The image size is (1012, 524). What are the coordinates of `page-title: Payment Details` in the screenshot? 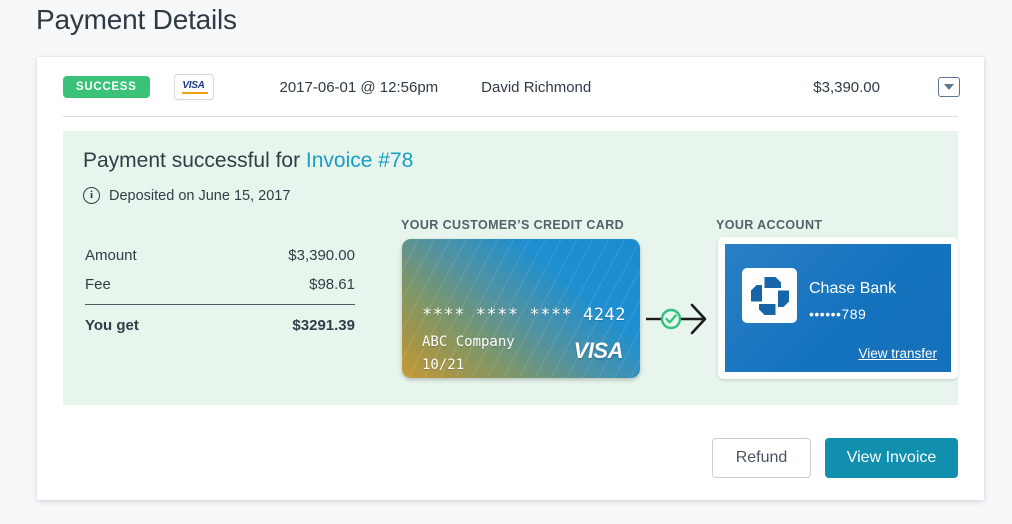 It's located at (136, 19).